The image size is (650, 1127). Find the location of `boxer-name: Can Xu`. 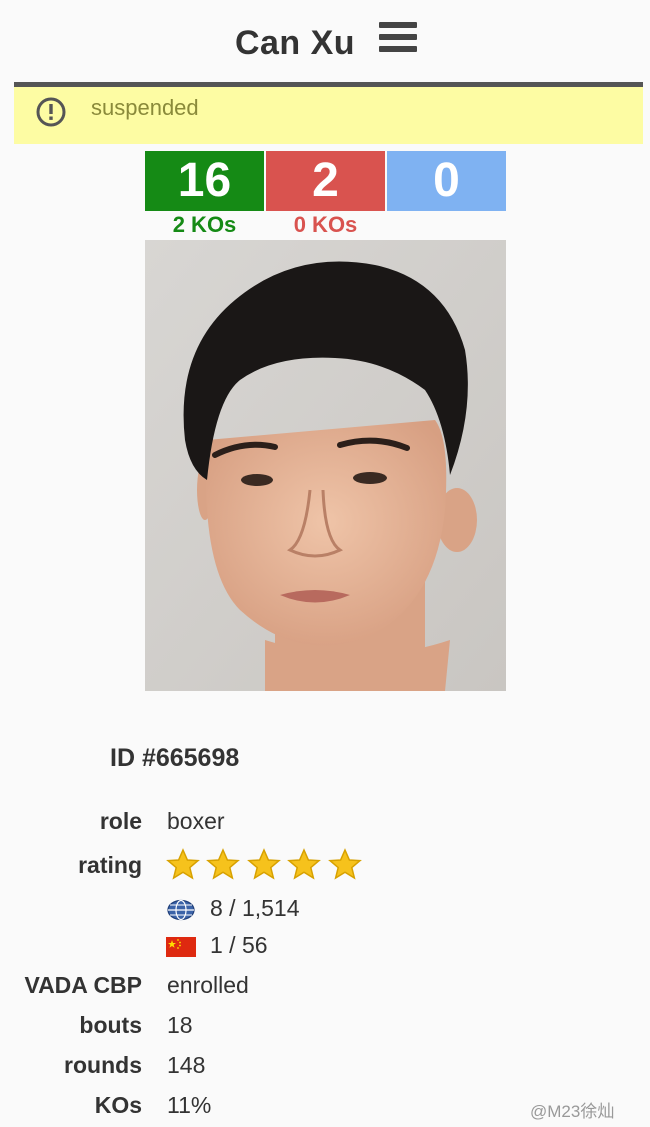

boxer-name: Can Xu is located at coordinates (295, 43).